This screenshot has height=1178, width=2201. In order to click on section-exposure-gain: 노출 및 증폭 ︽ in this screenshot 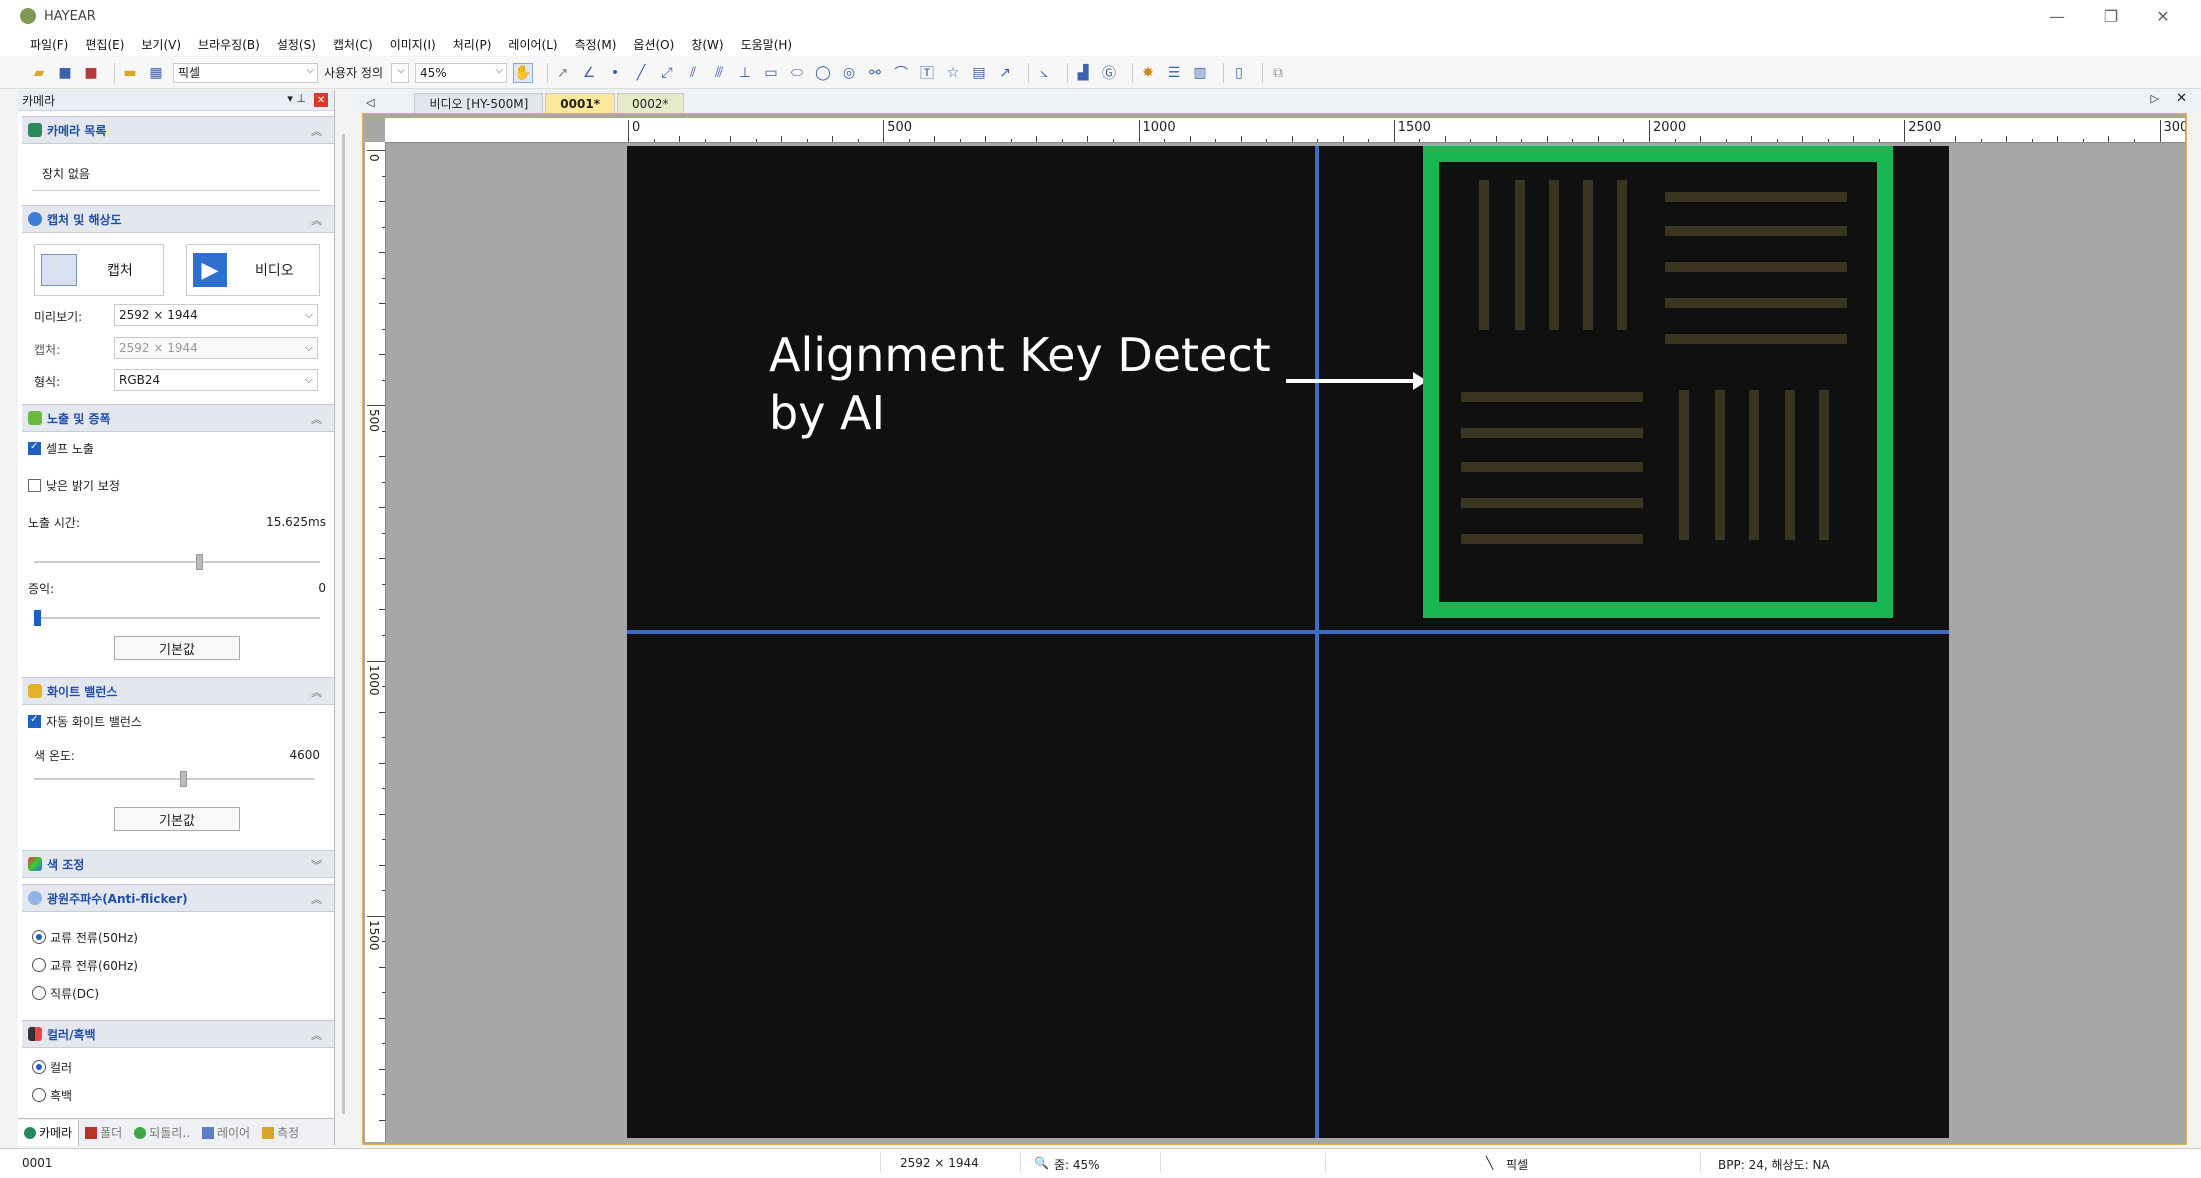, I will do `click(178, 418)`.